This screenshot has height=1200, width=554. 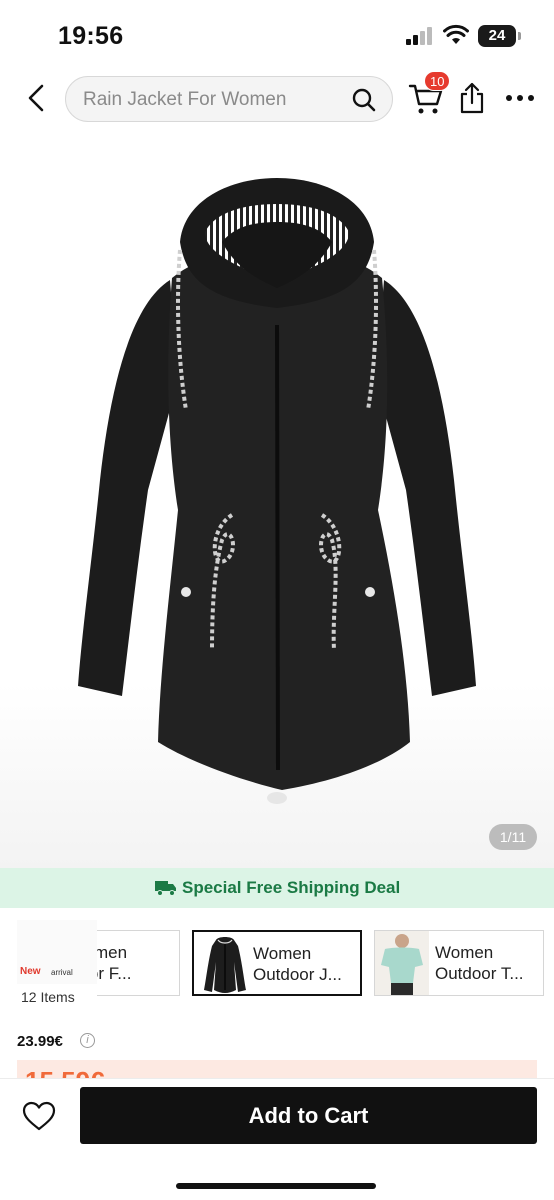 I want to click on related-item-title-line1: men, so click(x=111, y=952).